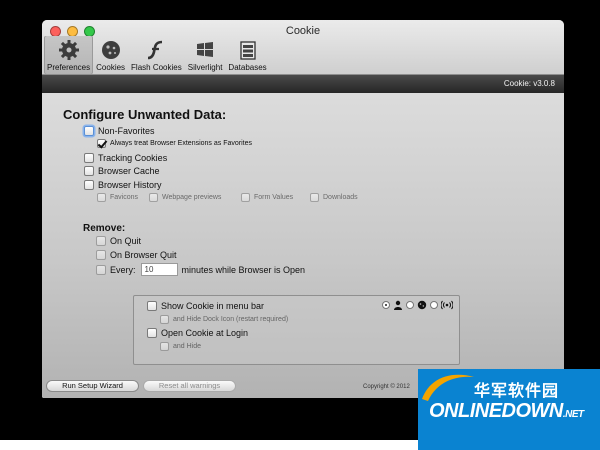 This screenshot has width=600, height=450. Describe the element at coordinates (187, 346) in the screenshot. I see `and-hide-label: and Hide` at that location.